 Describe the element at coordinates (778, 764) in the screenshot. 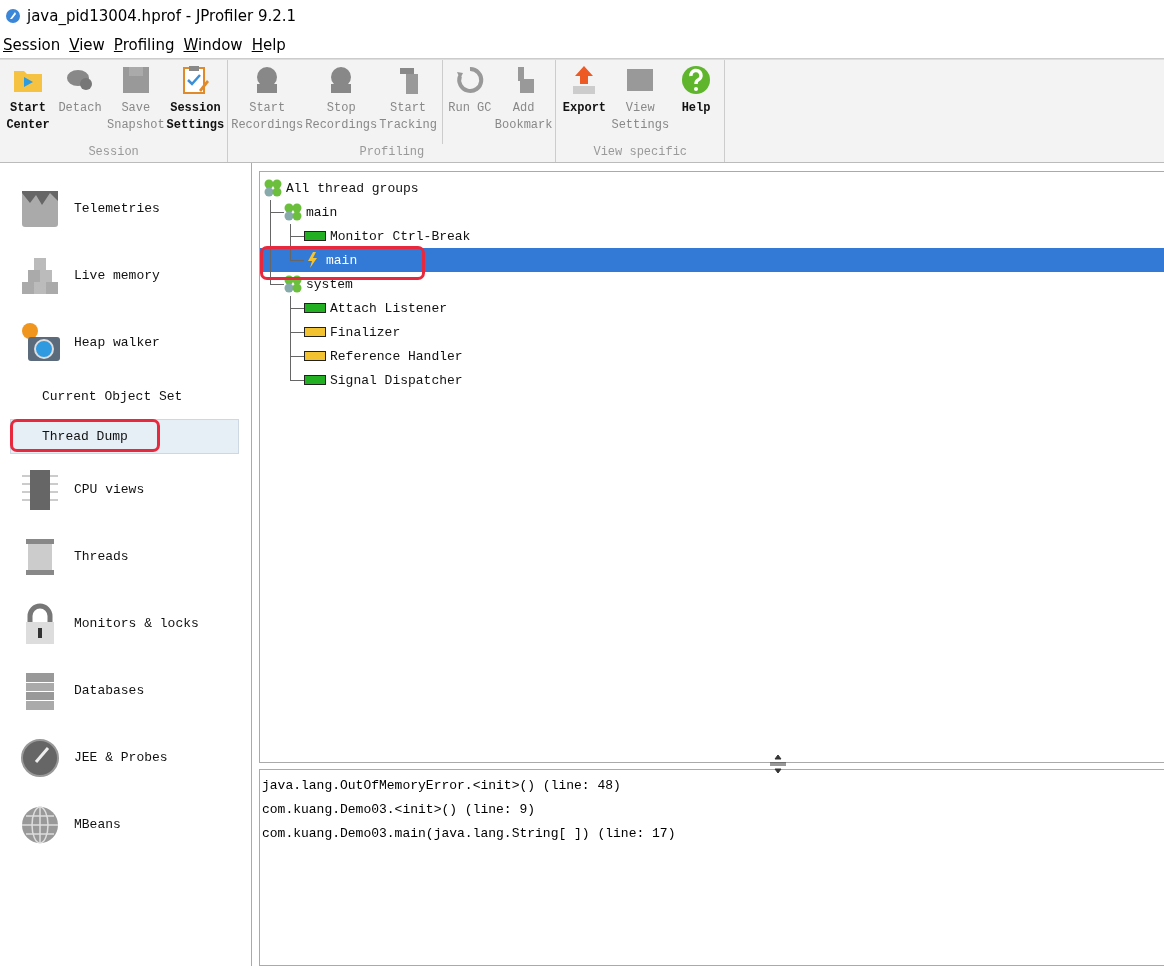

I see `splitter-handle-icon` at that location.